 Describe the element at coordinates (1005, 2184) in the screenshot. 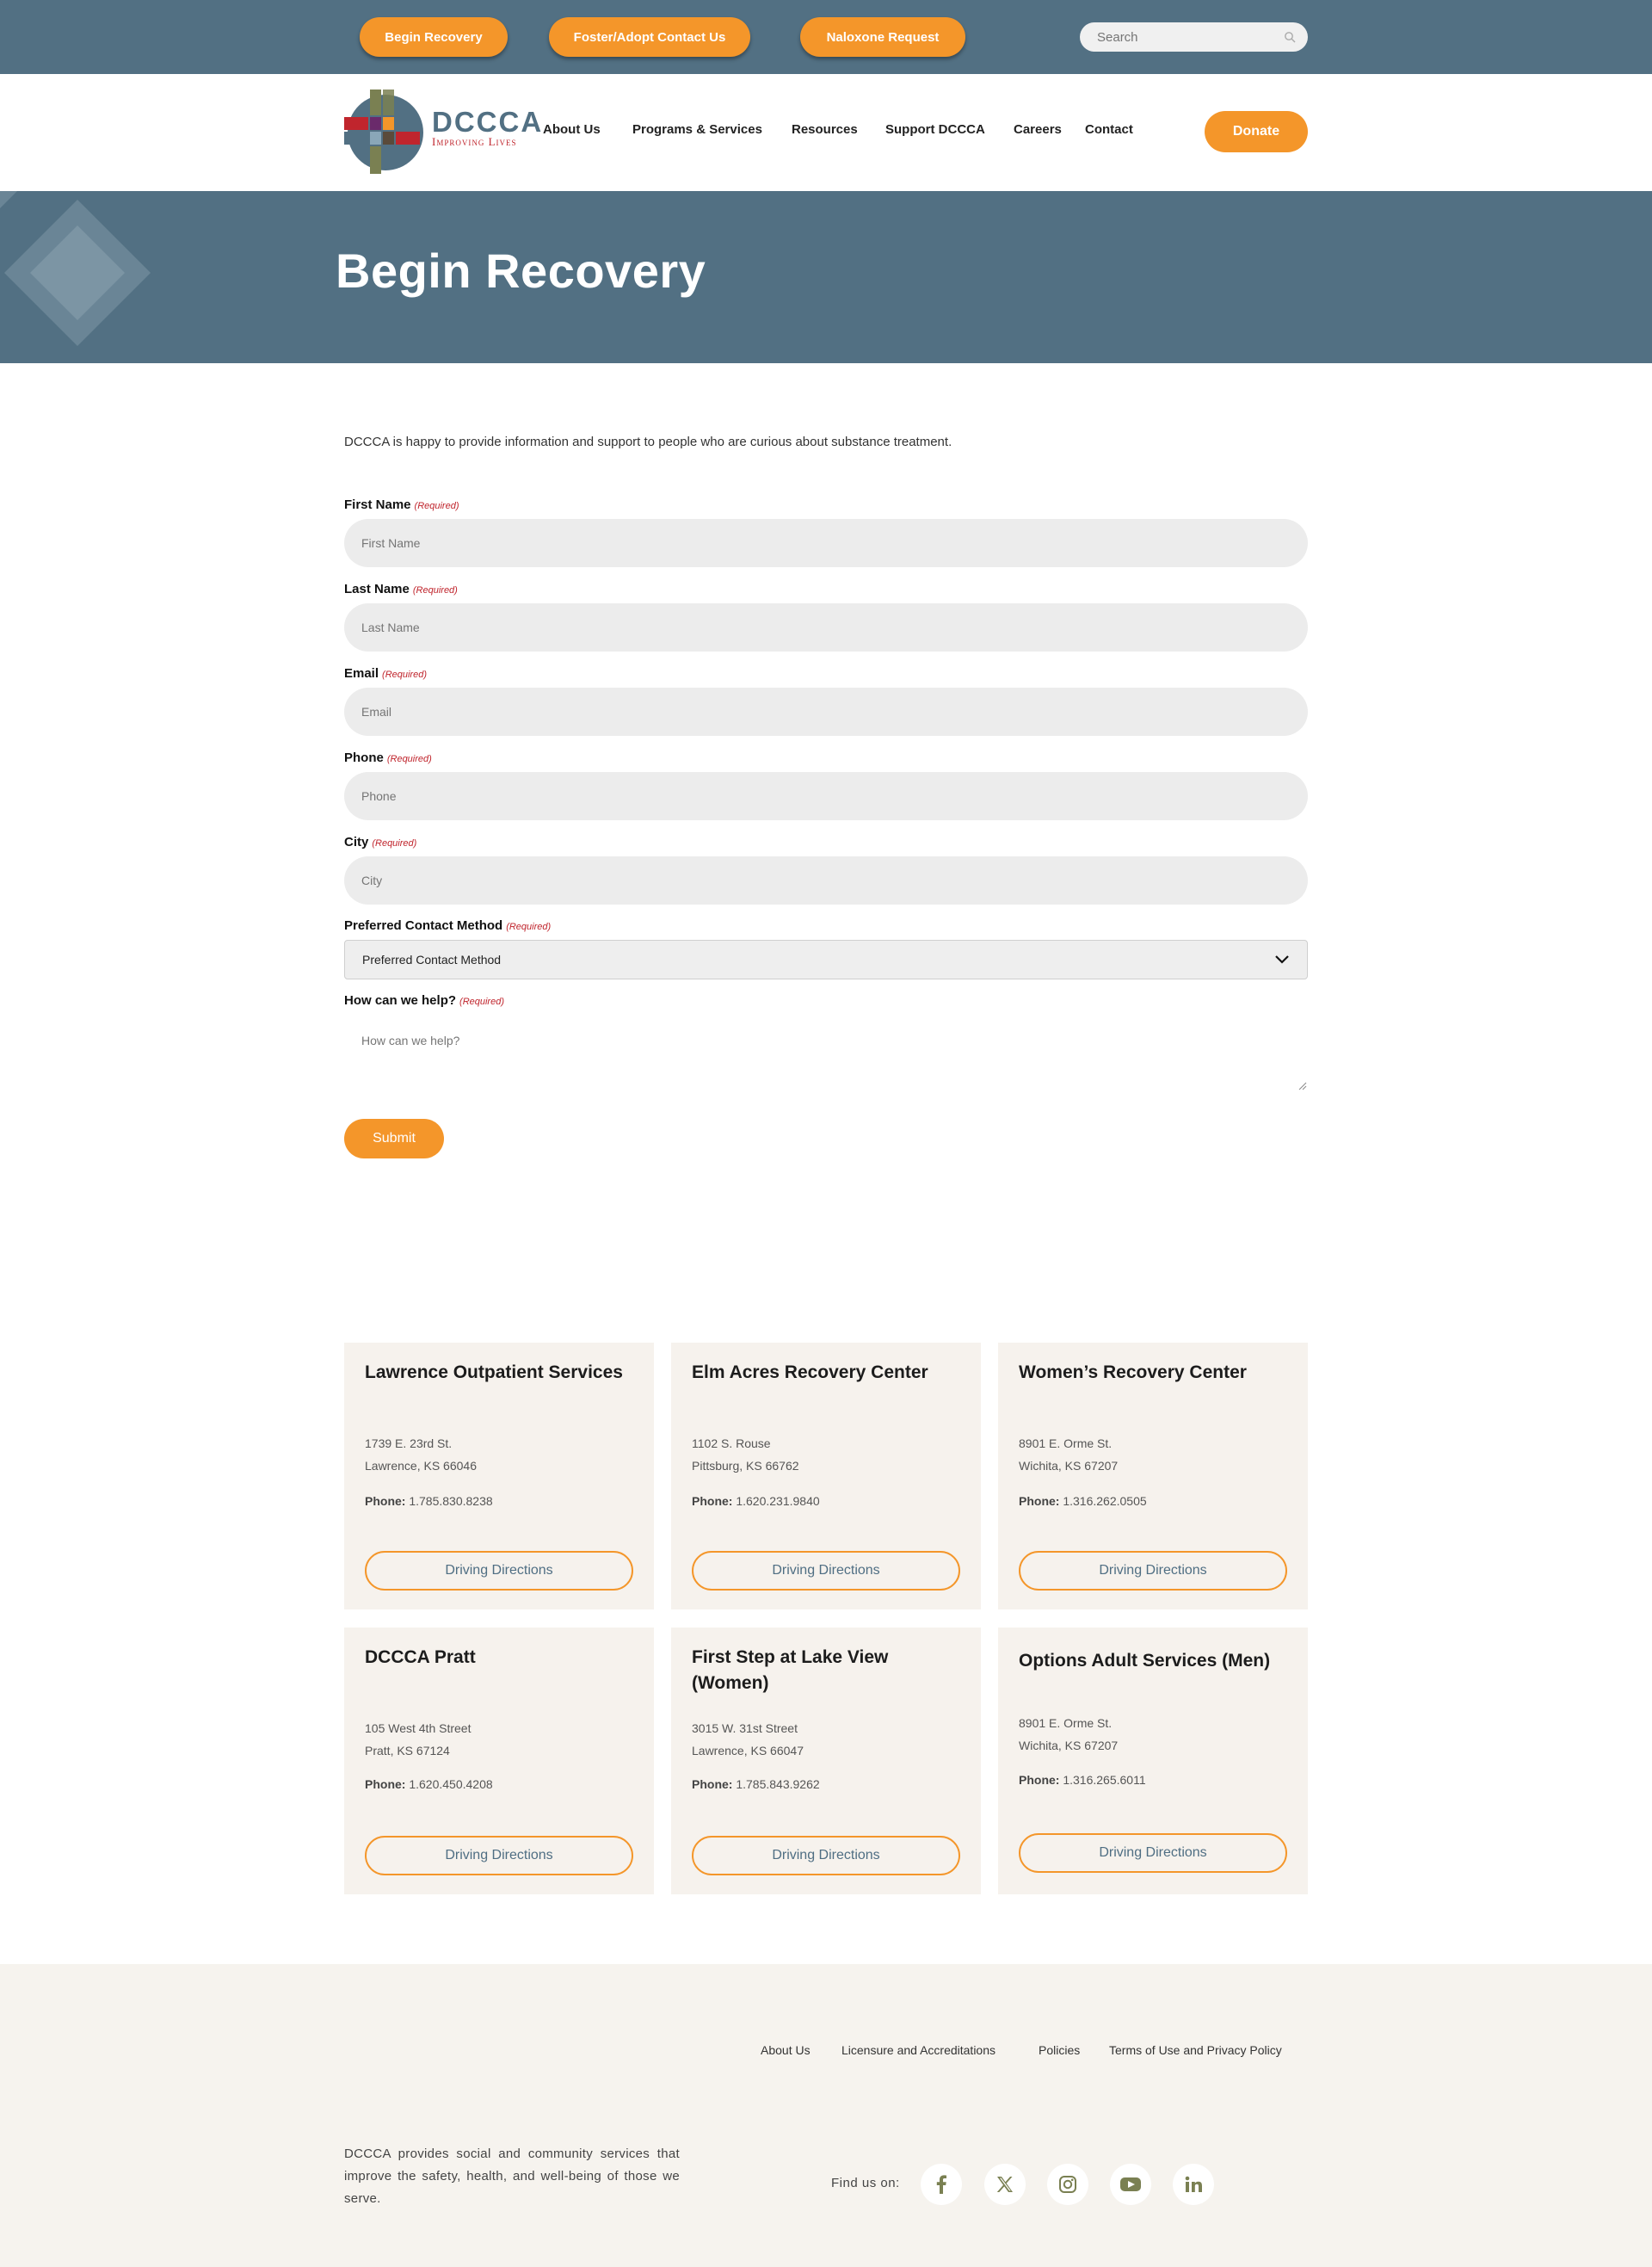

I see `x-icon` at that location.